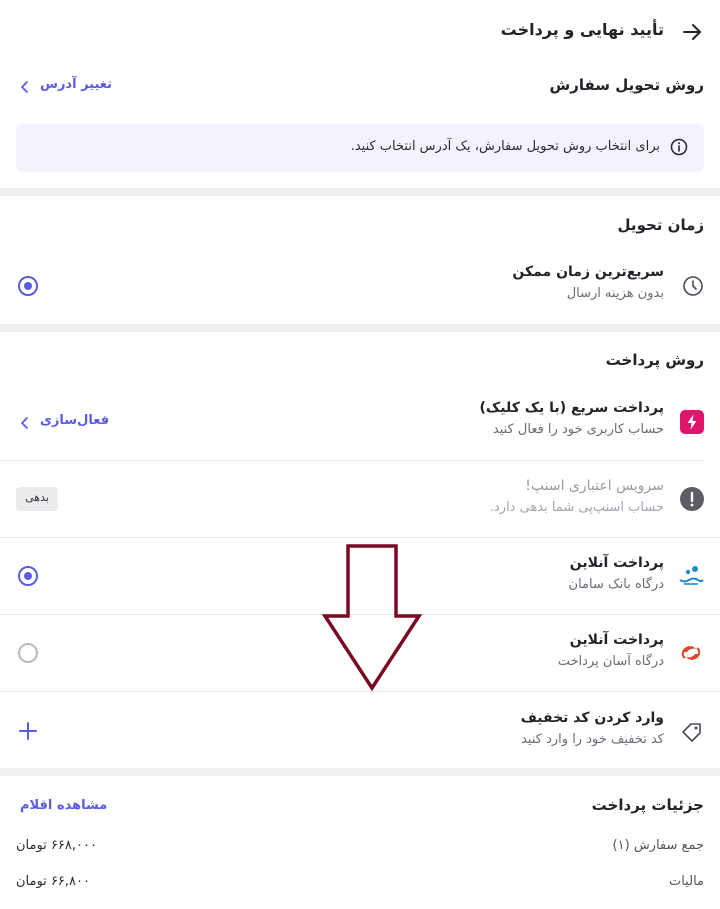 Image resolution: width=720 pixels, height=909 pixels. I want to click on delivery-time-radio, so click(28, 286).